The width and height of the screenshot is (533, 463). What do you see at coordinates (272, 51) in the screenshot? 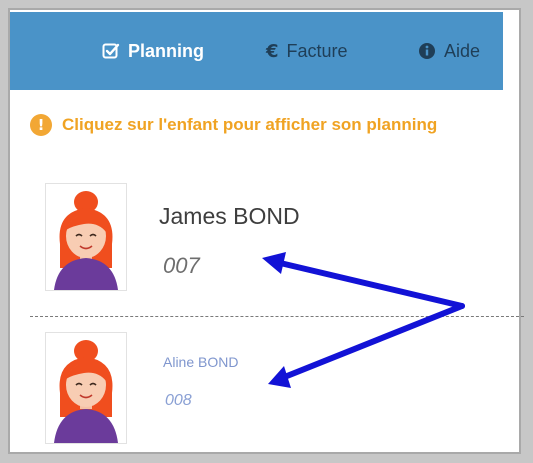
I see `euro-icon: €` at bounding box center [272, 51].